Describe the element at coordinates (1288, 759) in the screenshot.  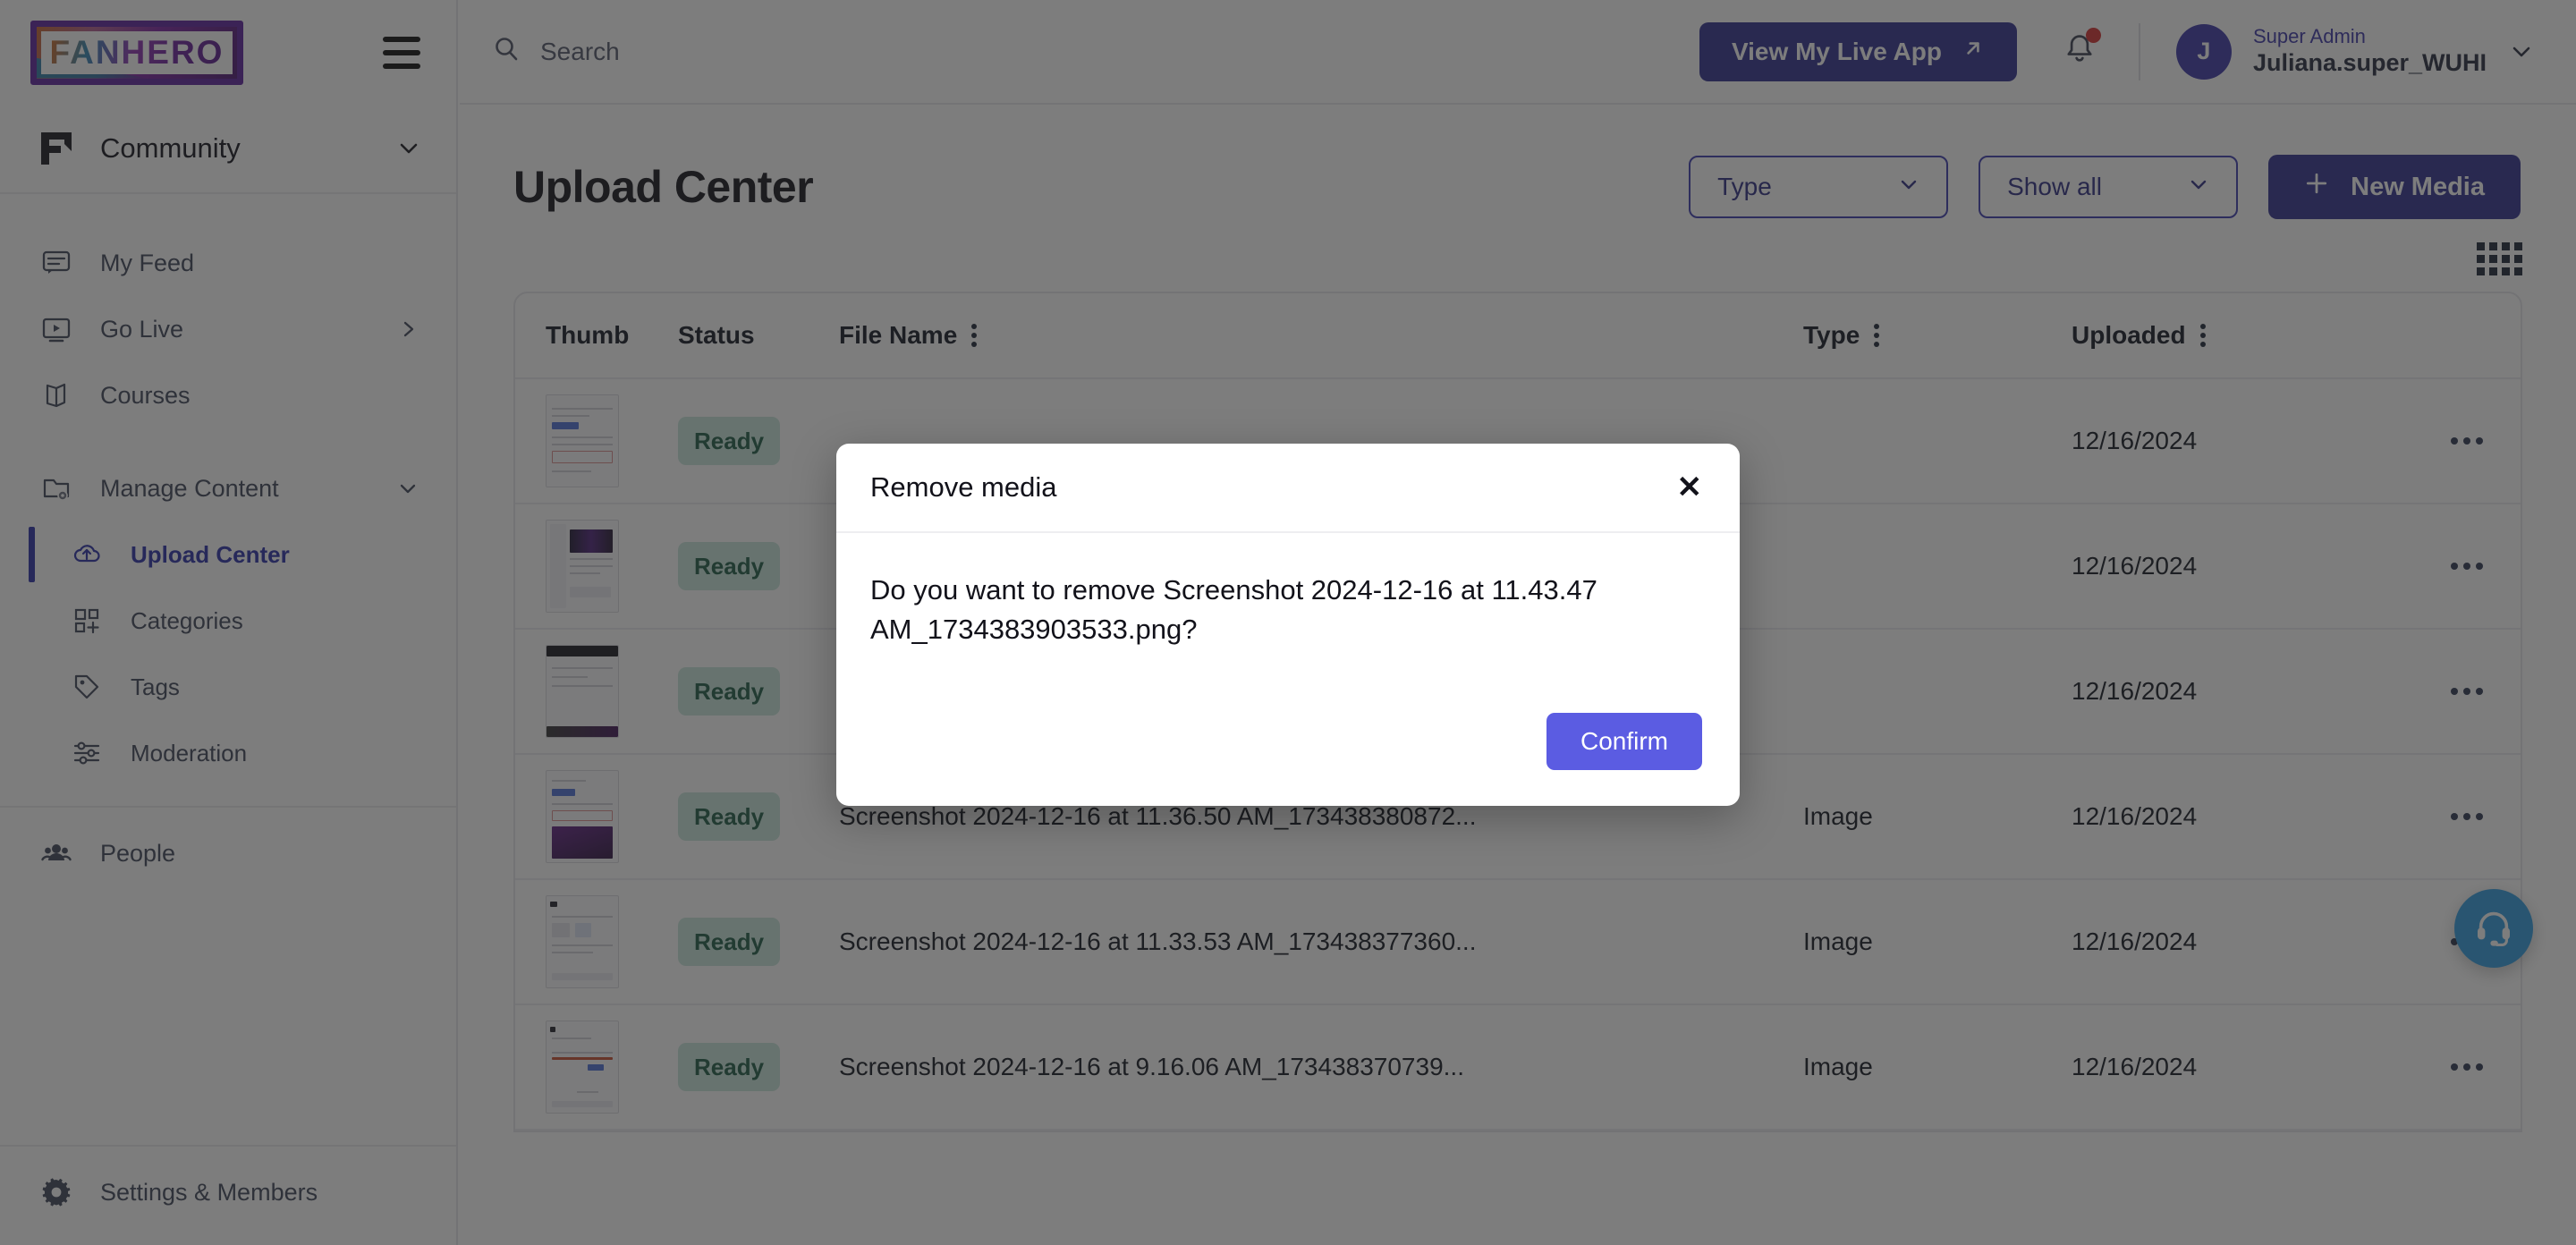
I see `modal-footer: Confirm` at that location.